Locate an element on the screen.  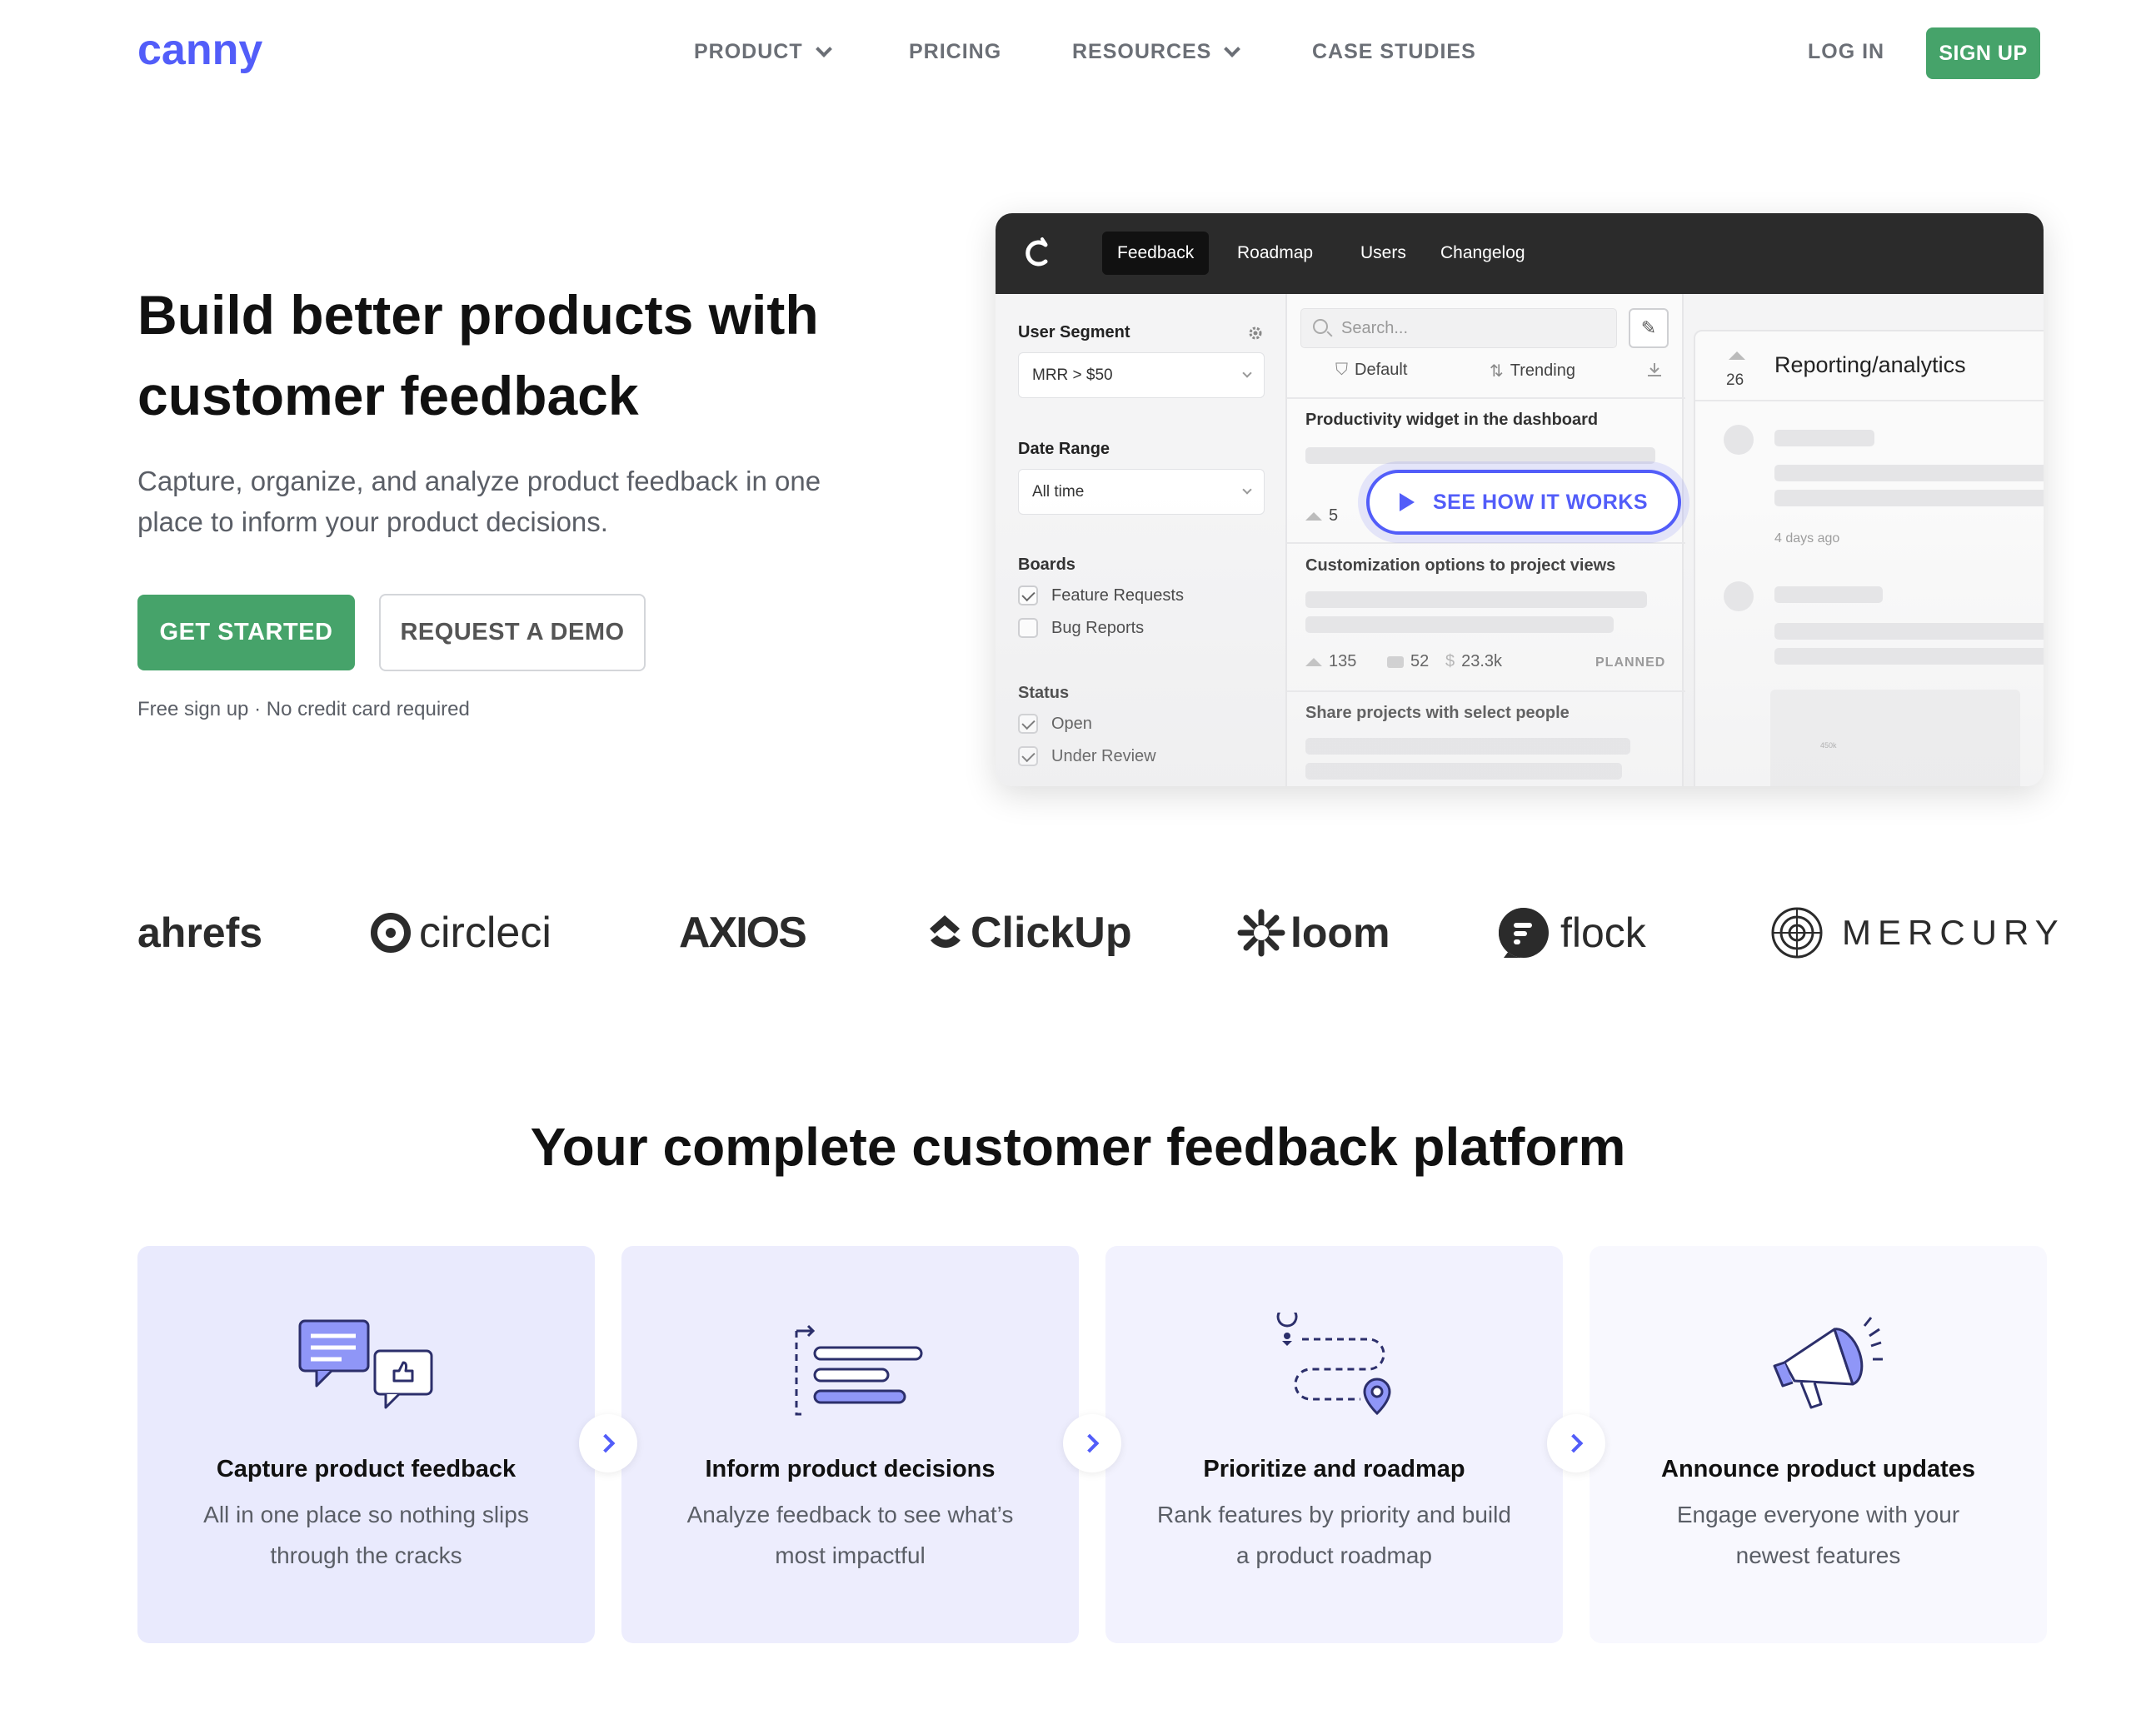
nav-link-pricing: PRICING is located at coordinates (955, 52).